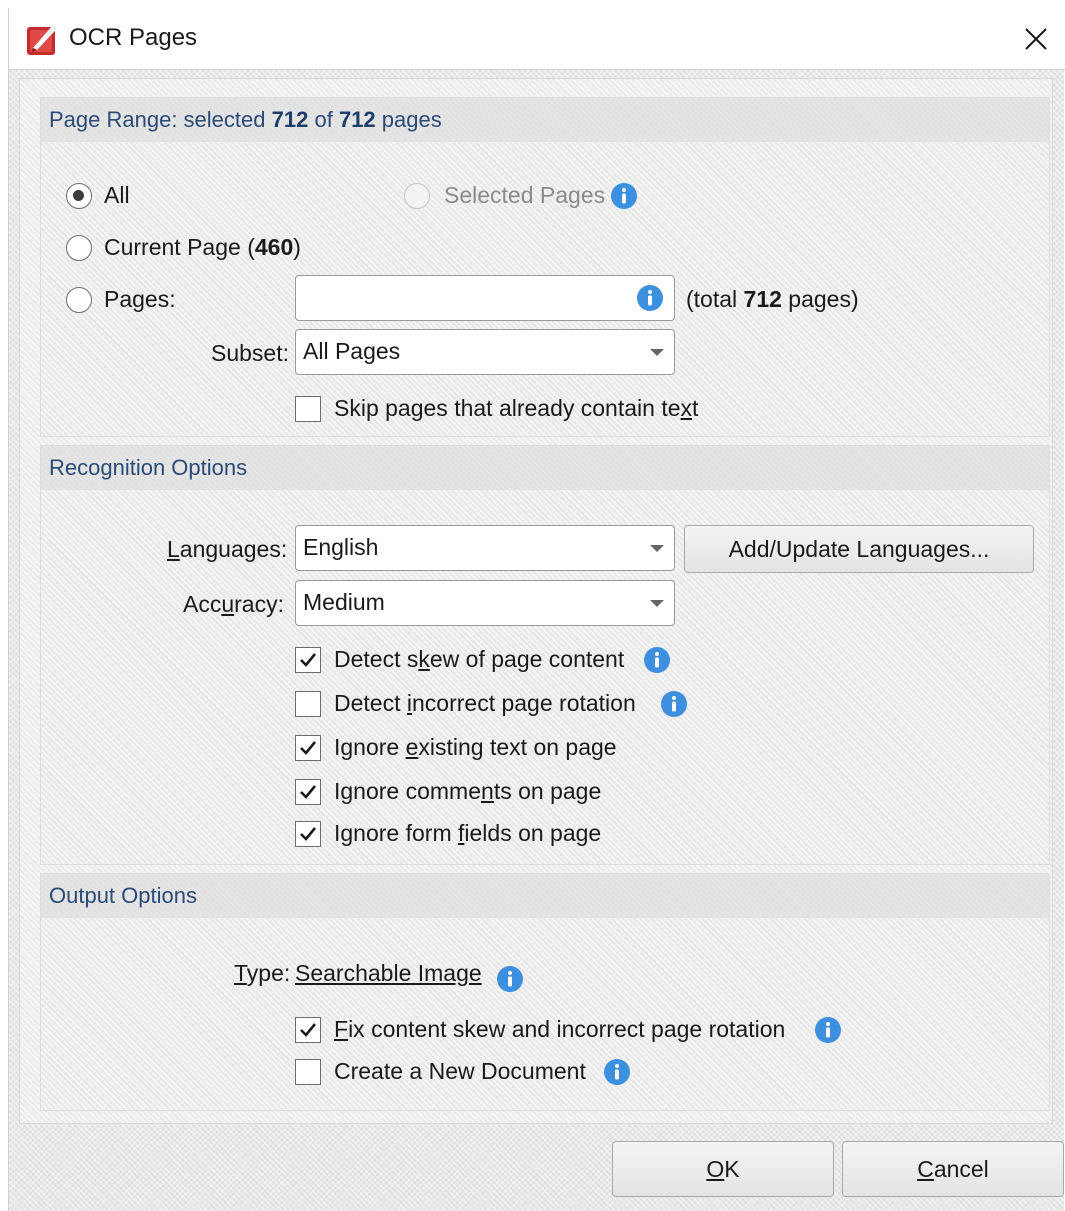  I want to click on languages-label: Languages:, so click(227, 549).